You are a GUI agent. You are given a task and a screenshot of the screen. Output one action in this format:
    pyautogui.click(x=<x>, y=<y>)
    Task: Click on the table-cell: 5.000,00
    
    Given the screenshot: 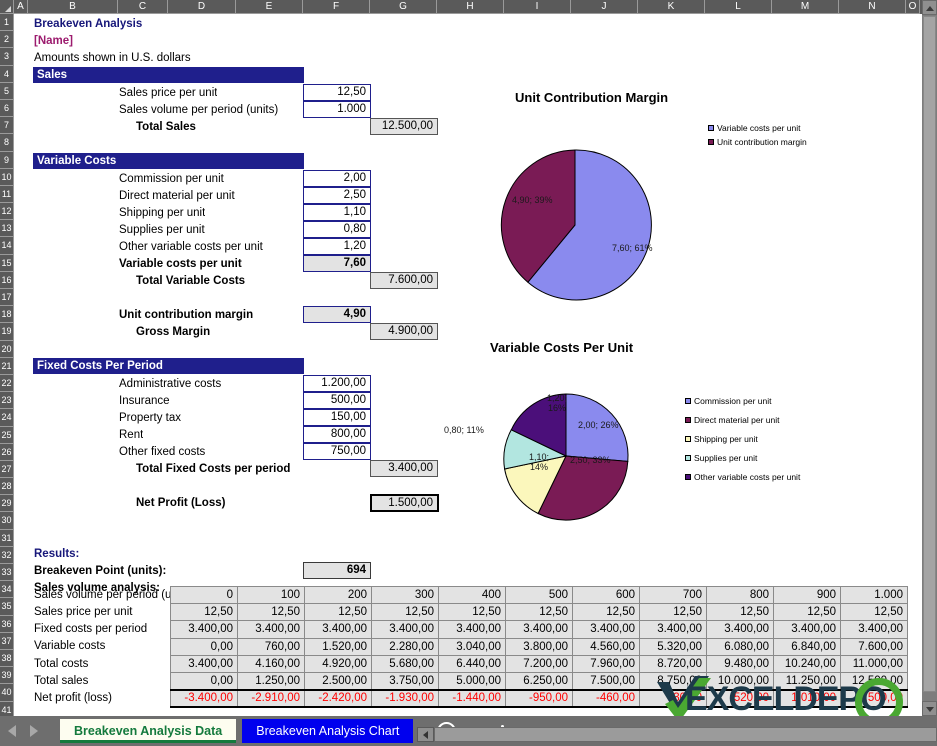 What is the action you would take?
    pyautogui.click(x=472, y=681)
    